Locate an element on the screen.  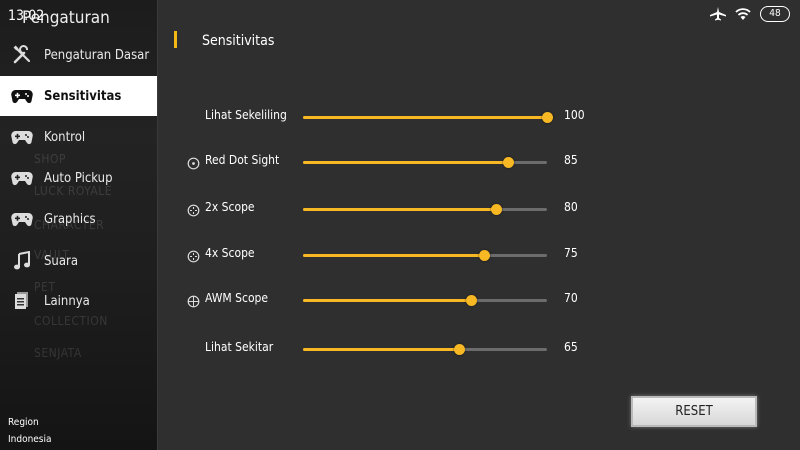
sidebar-item-auto-pickup: Auto Pickup is located at coordinates (78, 178).